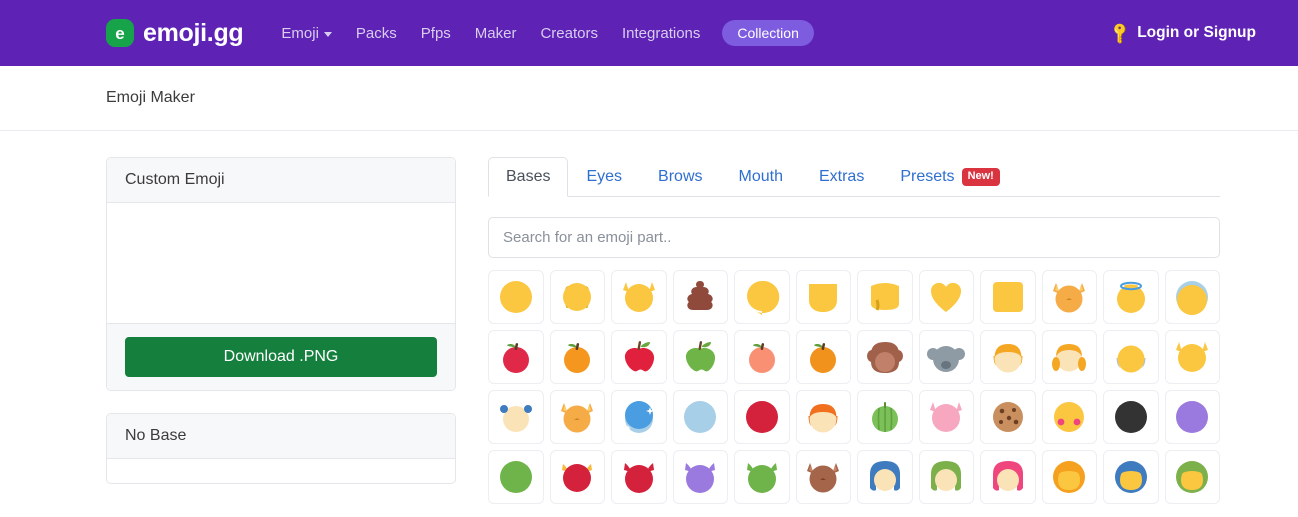 The width and height of the screenshot is (1298, 517). I want to click on base-green-circle, so click(516, 477).